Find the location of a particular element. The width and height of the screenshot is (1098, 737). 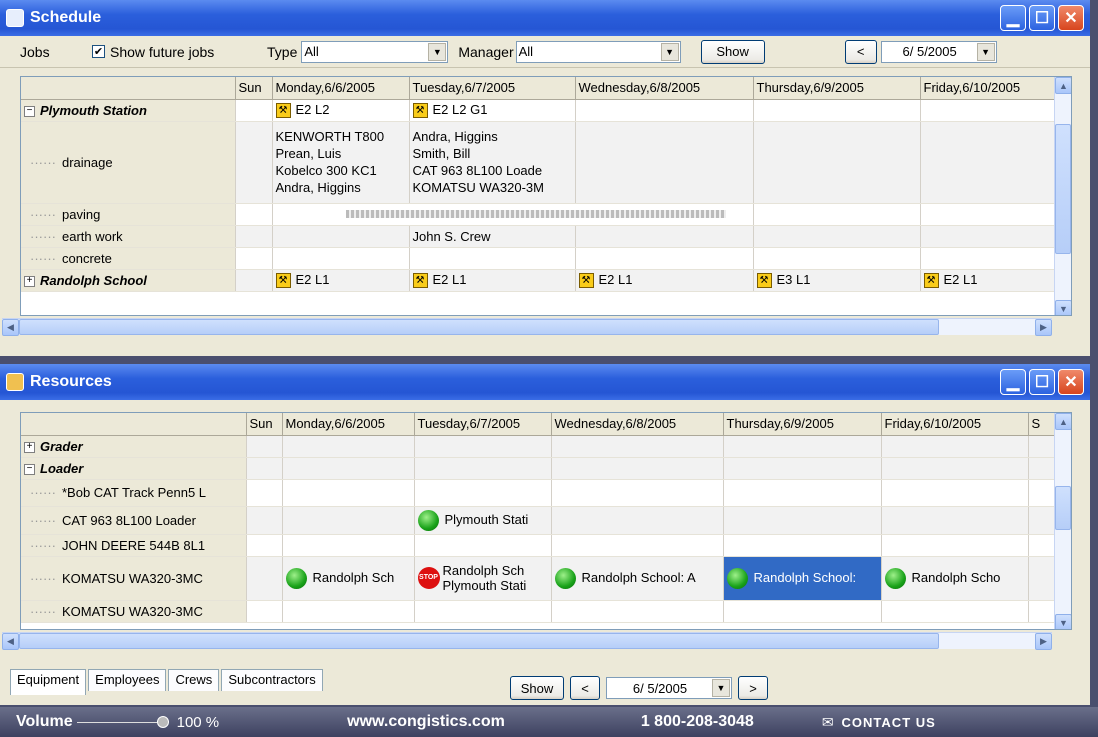

calendar-icon is located at coordinates (15, 18).